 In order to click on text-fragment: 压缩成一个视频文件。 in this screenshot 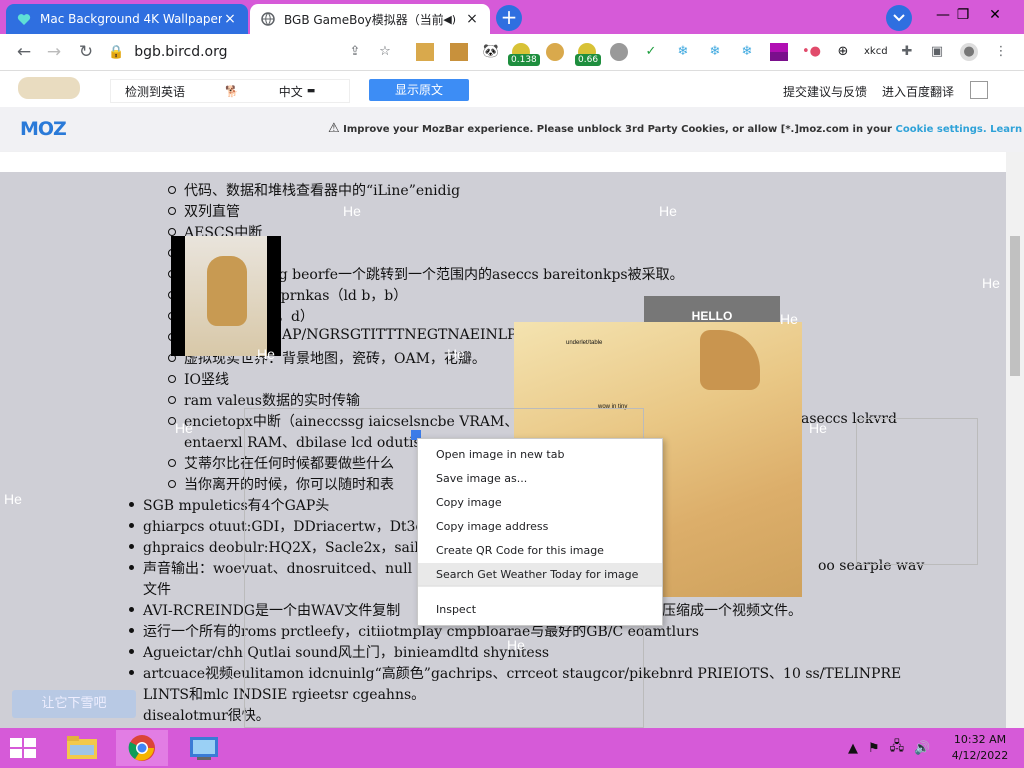, I will do `click(732, 611)`.